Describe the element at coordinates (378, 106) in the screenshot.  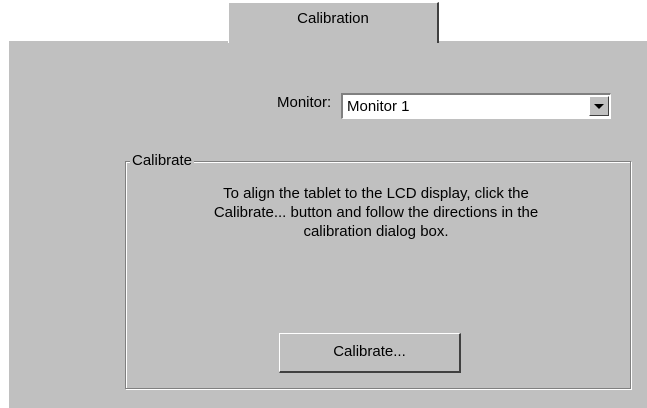
I see `monitor-select-value: Monitor 1` at that location.